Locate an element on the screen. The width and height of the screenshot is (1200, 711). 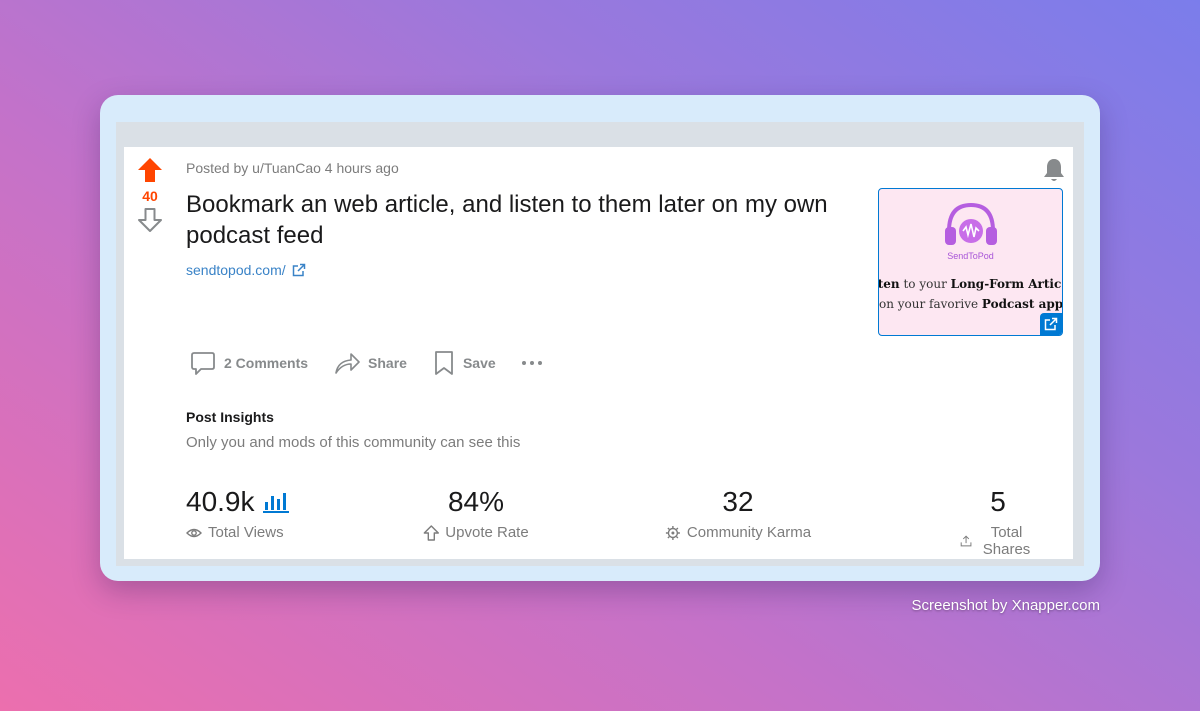
comments-button: 2 Comments is located at coordinates (249, 363).